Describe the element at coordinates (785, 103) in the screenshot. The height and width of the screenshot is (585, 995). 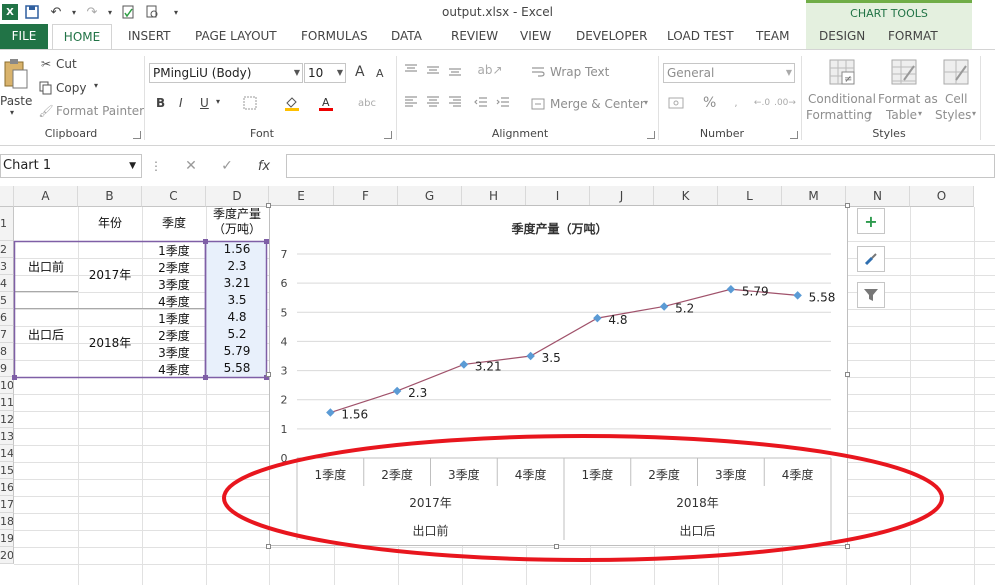
I see `decrease-decimal-icon: .00→` at that location.